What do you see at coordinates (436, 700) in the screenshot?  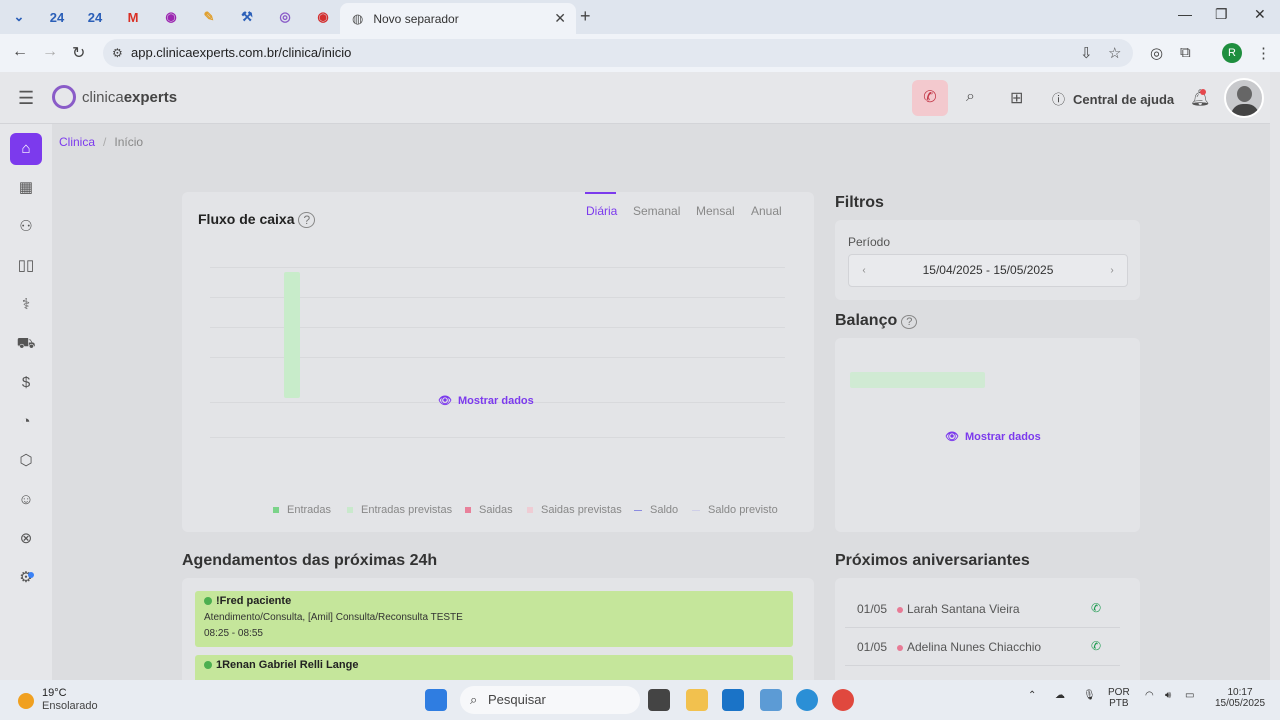 I see `windows-start-icon` at bounding box center [436, 700].